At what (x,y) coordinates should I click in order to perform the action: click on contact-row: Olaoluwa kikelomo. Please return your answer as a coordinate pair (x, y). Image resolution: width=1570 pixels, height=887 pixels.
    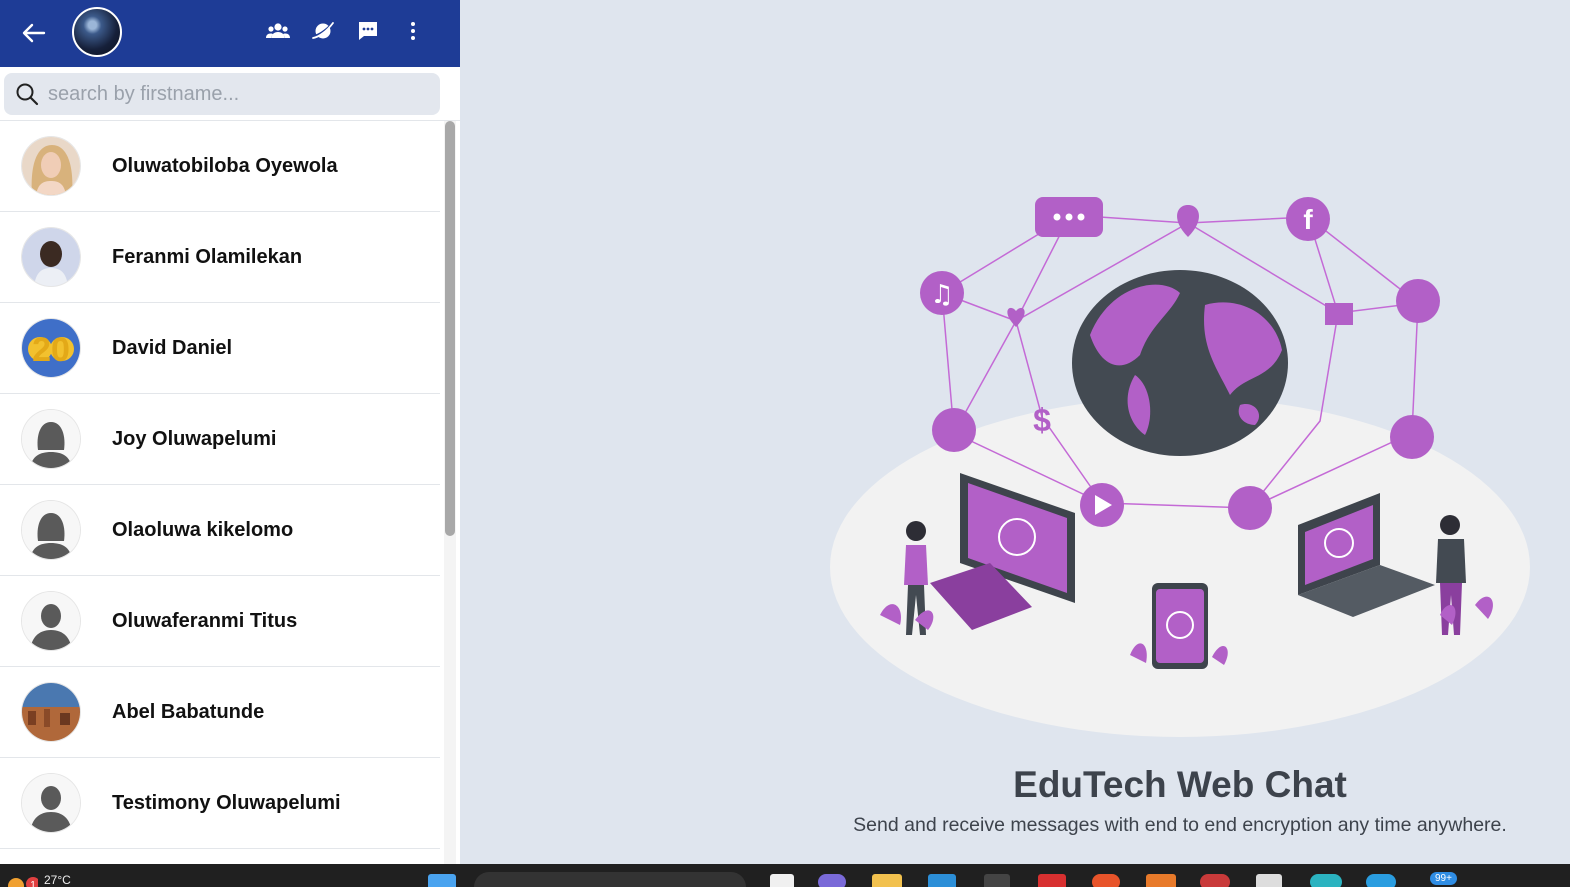
    Looking at the image, I should click on (220, 530).